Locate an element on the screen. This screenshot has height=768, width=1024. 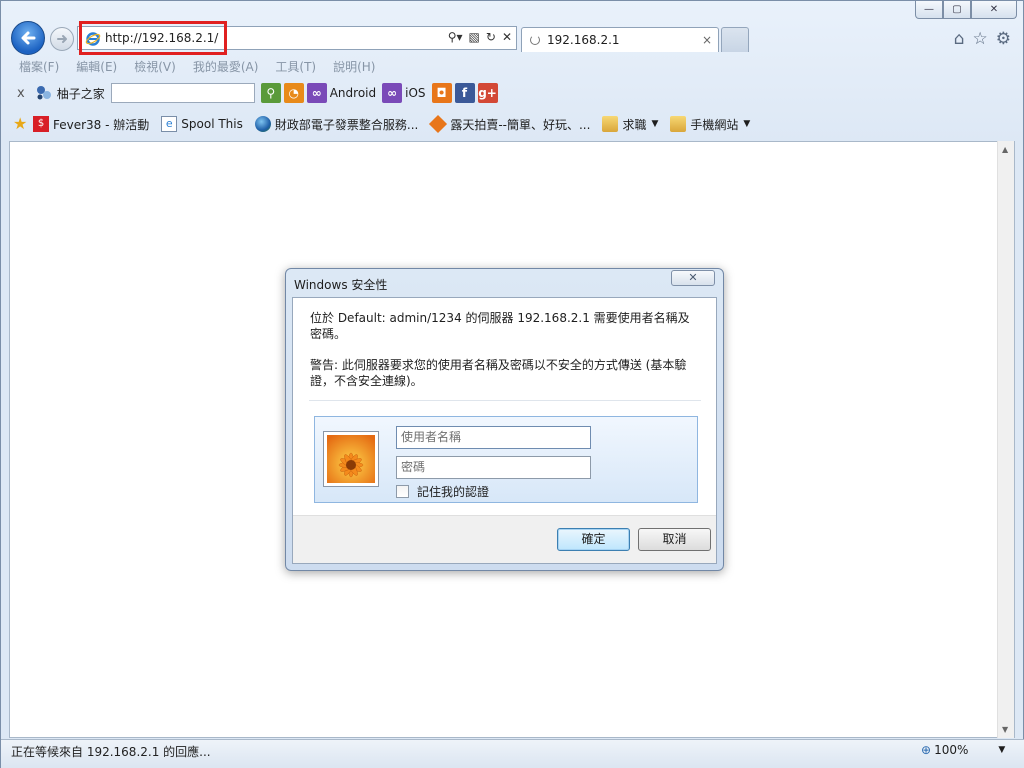
pomelo-logo-icon is located at coordinates (43, 93).